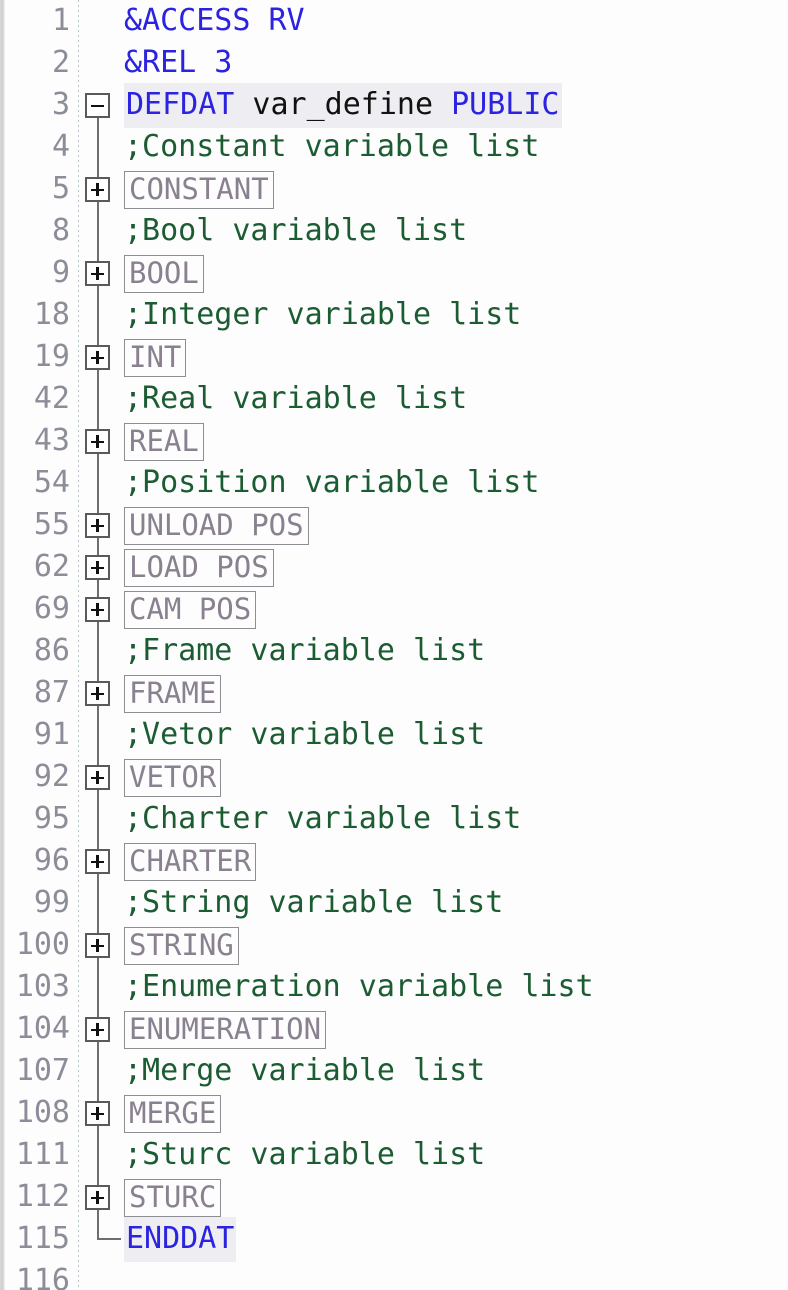 The width and height of the screenshot is (788, 1290). I want to click on code-line-content: DEFDAT var_define PUBLIC, so click(456, 105).